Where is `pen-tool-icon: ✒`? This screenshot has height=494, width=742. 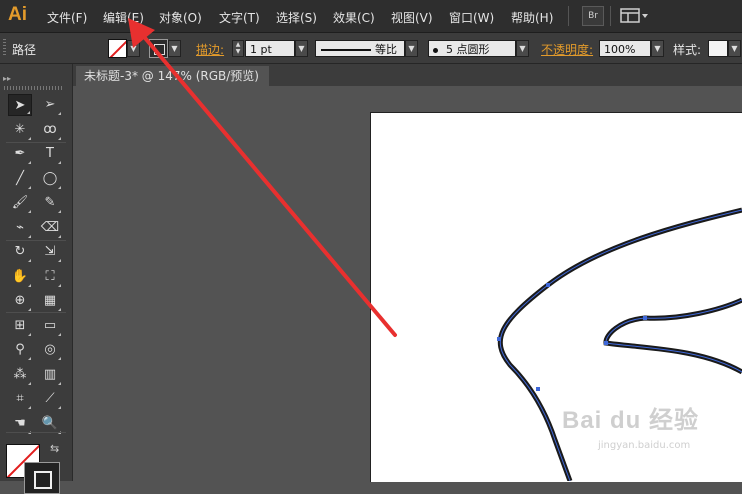
pen-tool-icon: ✒ is located at coordinates (20, 154).